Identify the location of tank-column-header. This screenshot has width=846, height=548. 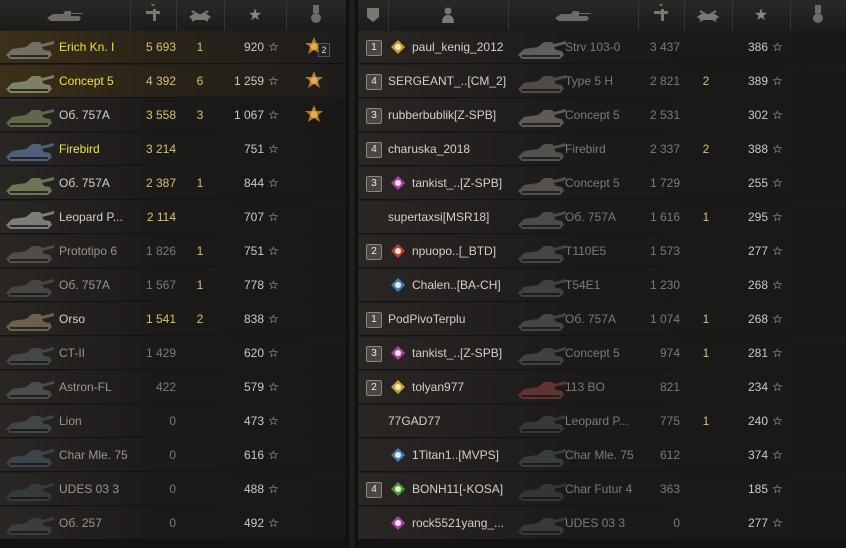
(65, 15).